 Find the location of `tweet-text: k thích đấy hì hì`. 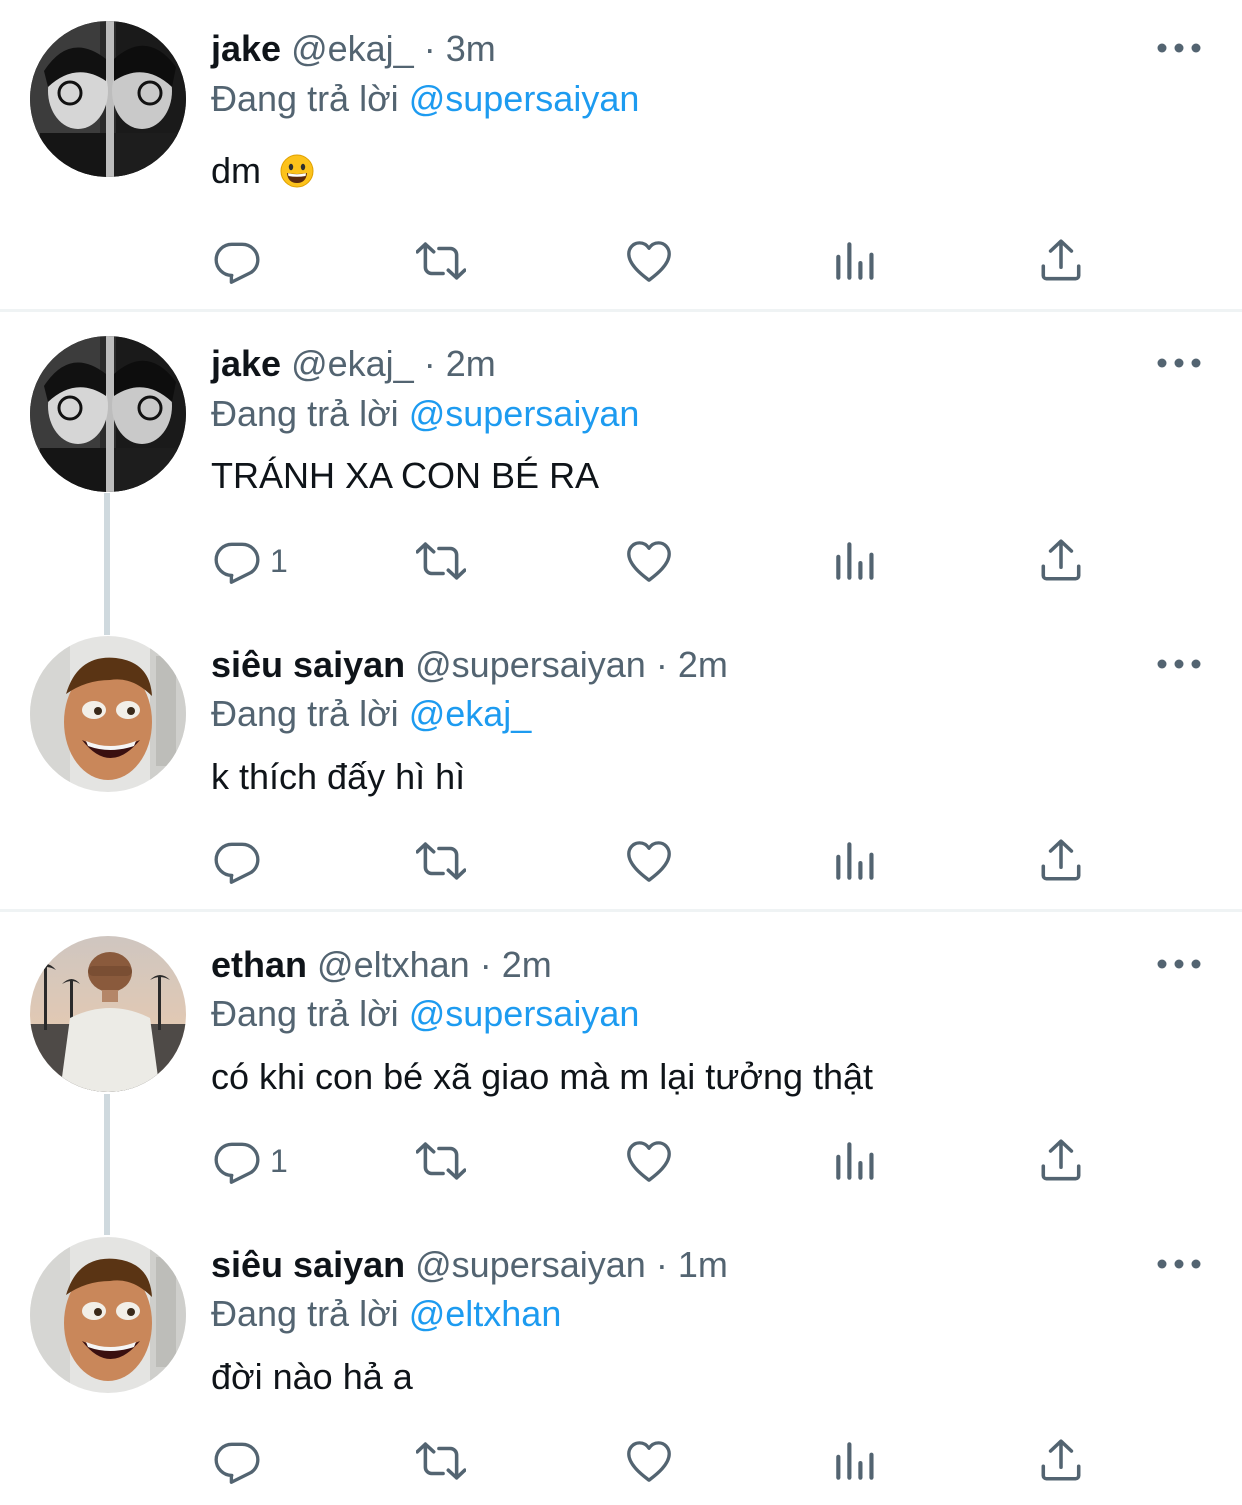

tweet-text: k thích đấy hì hì is located at coordinates (338, 777).